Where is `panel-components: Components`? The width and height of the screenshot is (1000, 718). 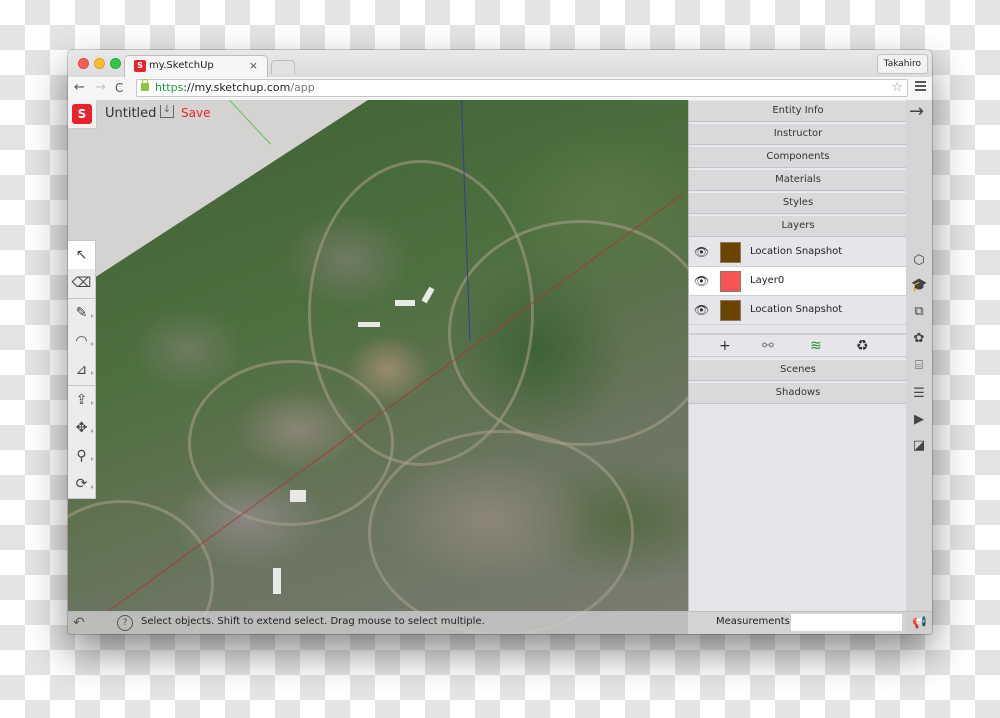
panel-components: Components is located at coordinates (798, 157).